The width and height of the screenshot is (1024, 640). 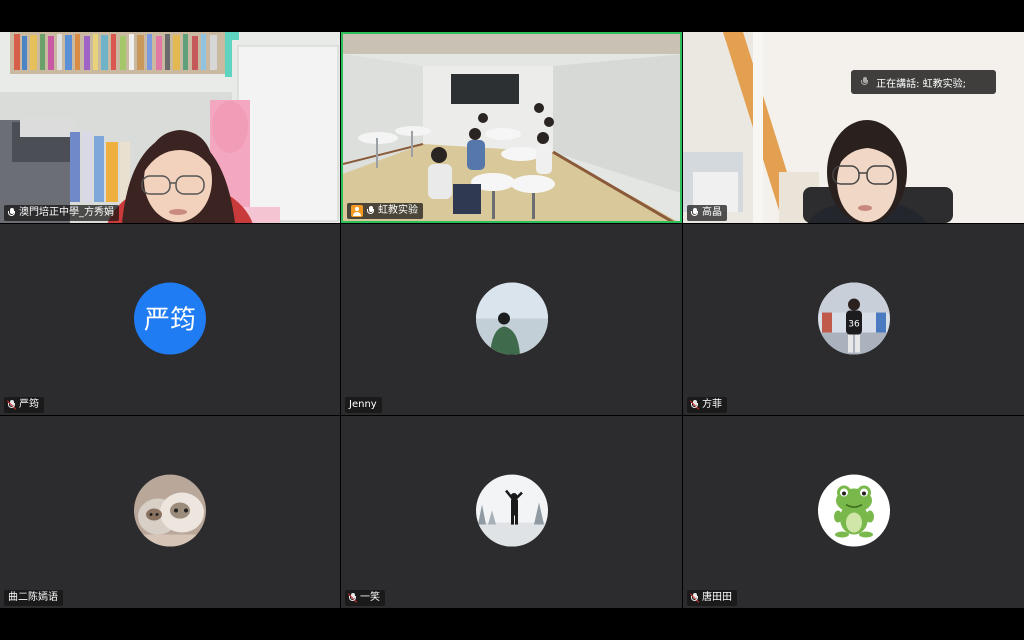 I want to click on participant-name: 方菲, so click(x=712, y=404).